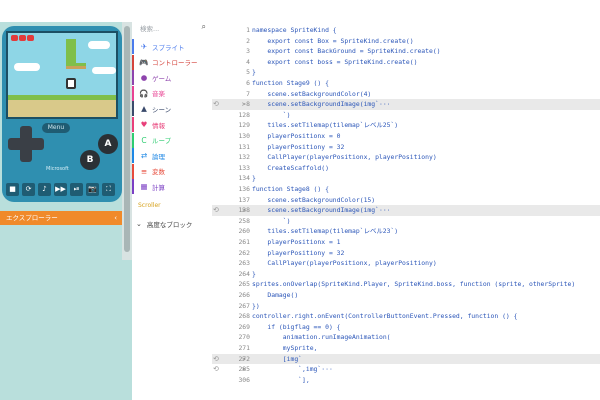  Describe the element at coordinates (115, 218) in the screenshot. I see `chevron-left-icon: ‹` at that location.